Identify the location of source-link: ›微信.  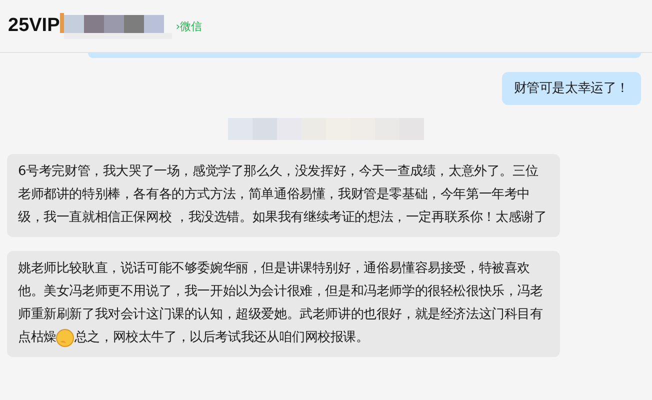
(189, 26).